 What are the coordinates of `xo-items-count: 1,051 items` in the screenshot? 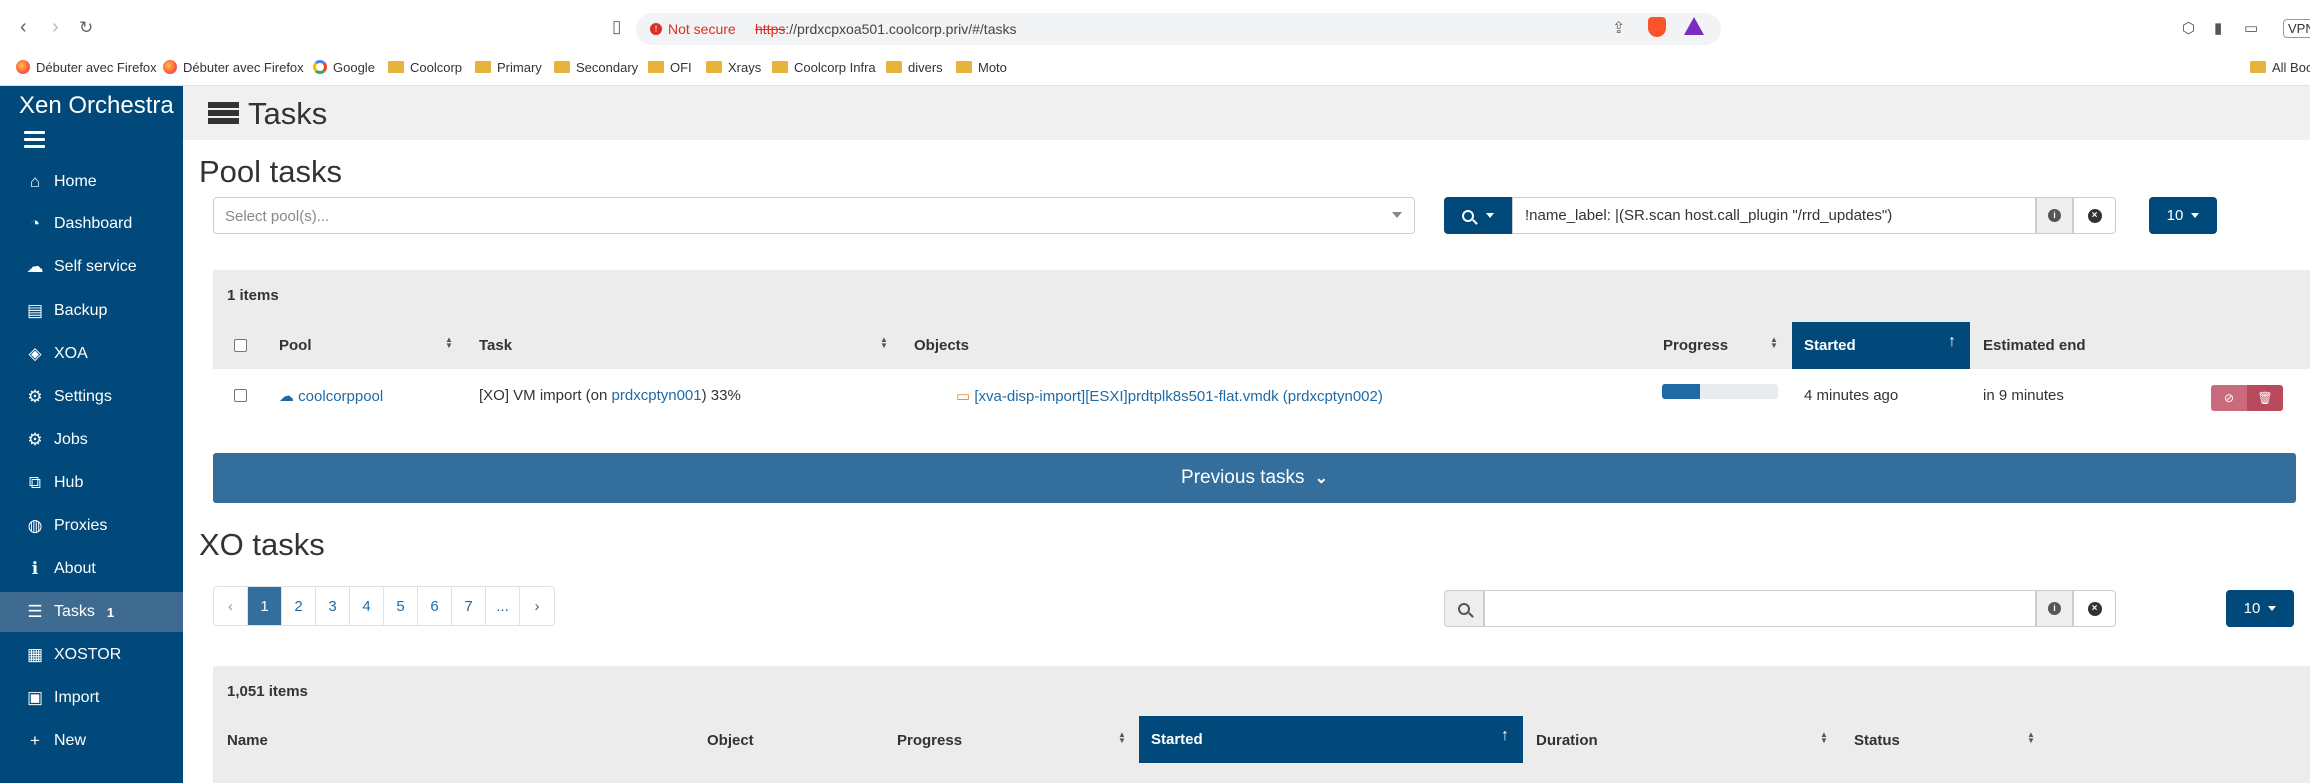 It's located at (267, 691).